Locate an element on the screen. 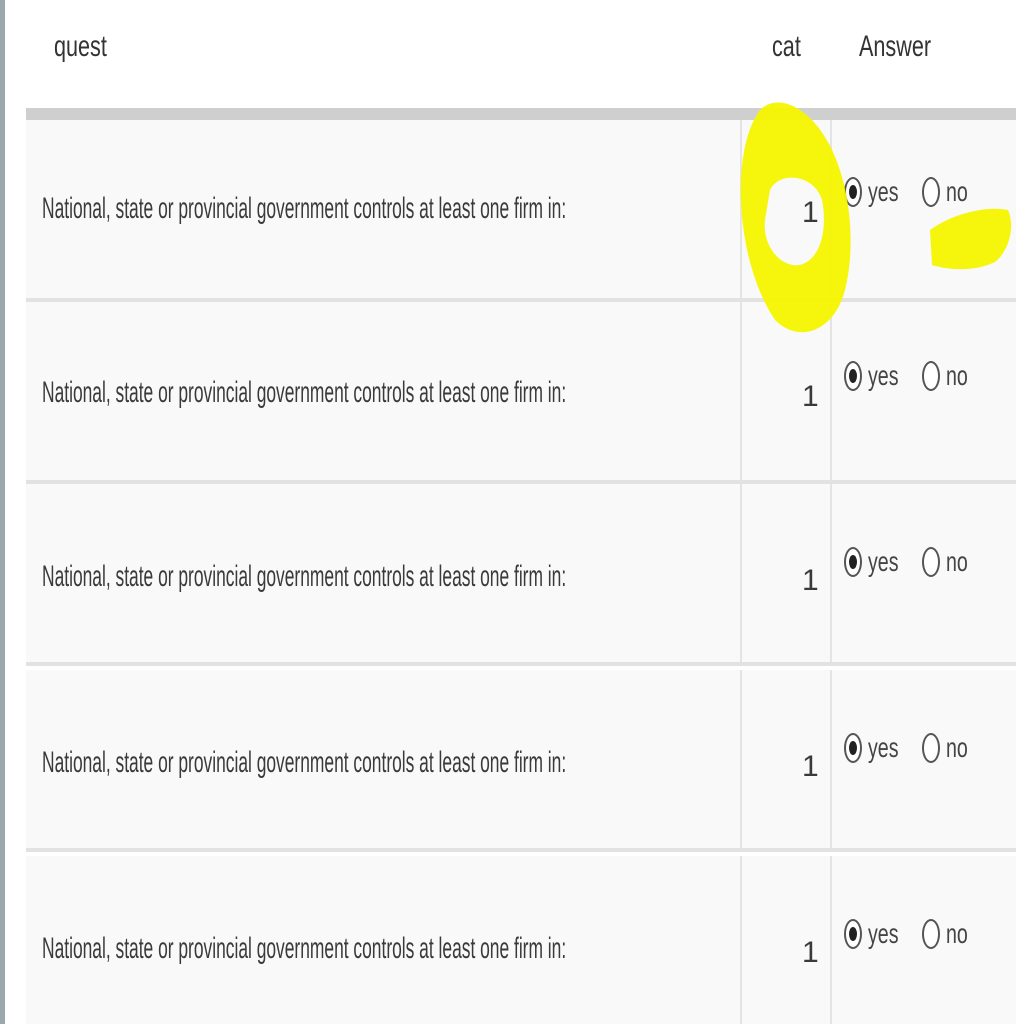 The height and width of the screenshot is (1024, 1024). column-header-answer: Answer is located at coordinates (895, 47).